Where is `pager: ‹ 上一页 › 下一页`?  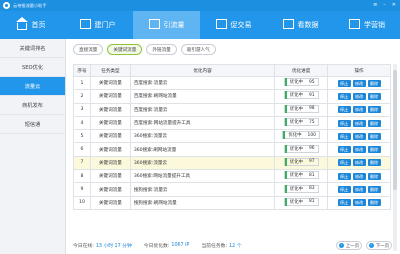
pager: ‹ 上一页 › 下一页 is located at coordinates (364, 245).